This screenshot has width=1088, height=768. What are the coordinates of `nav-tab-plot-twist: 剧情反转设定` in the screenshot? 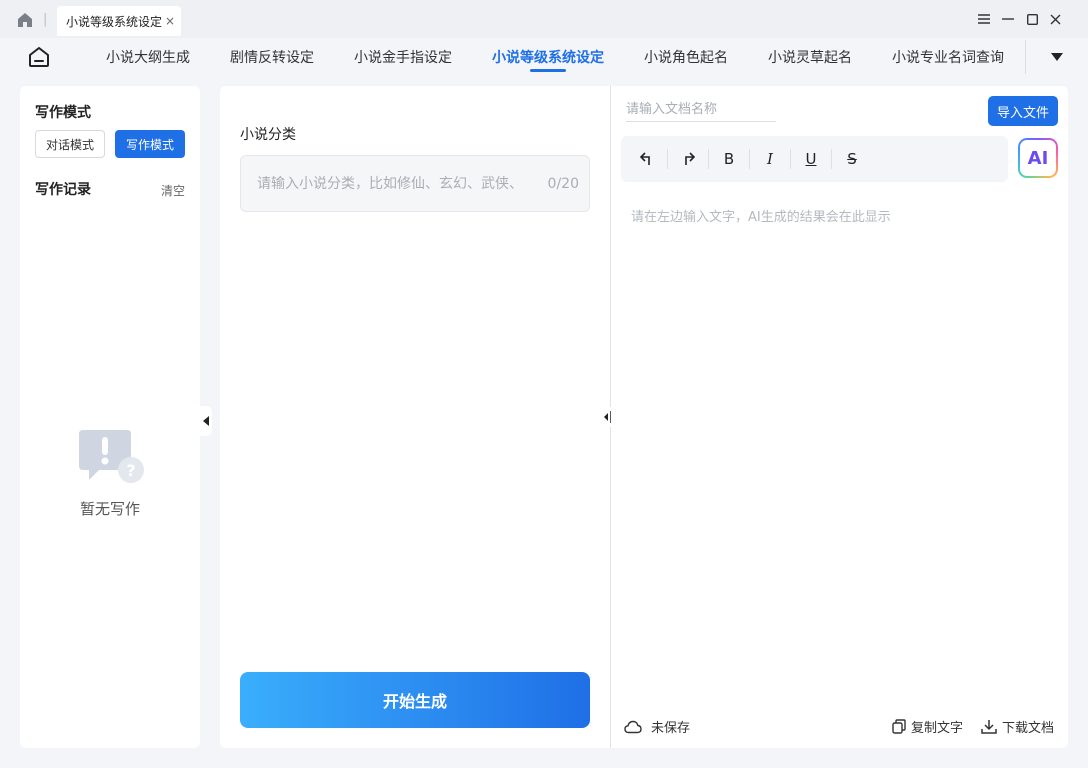 It's located at (272, 57).